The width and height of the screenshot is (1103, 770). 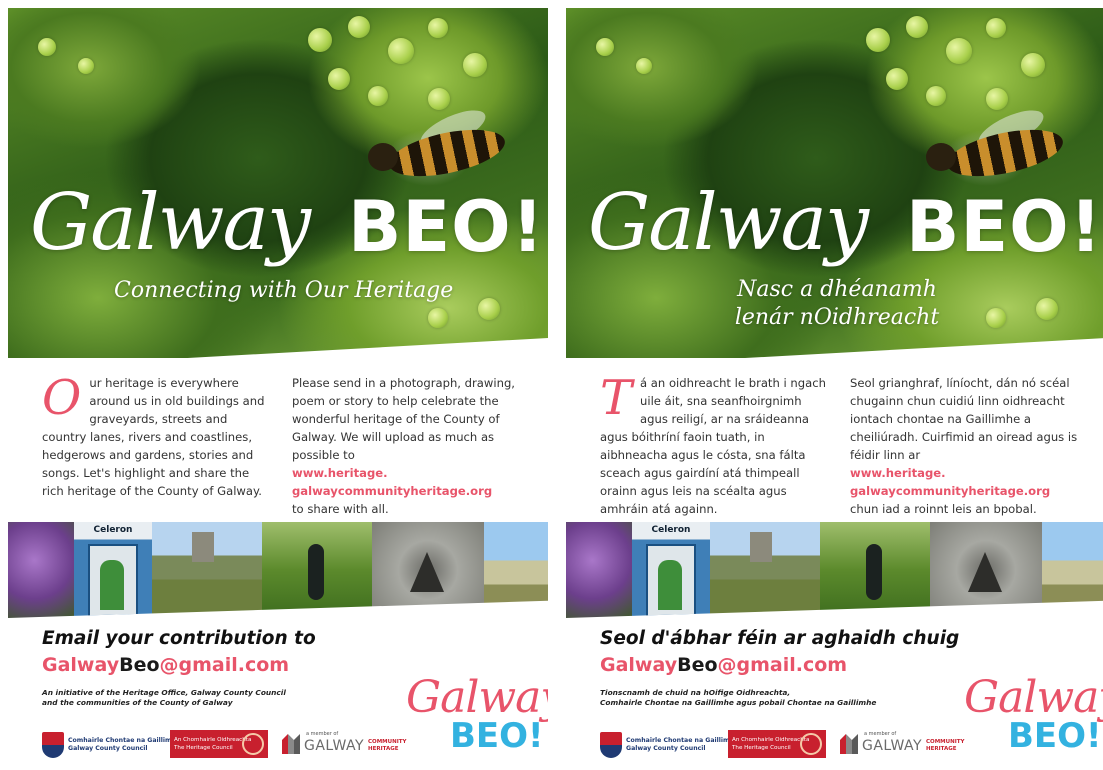 I want to click on email-heading: Email your contribution to, so click(x=179, y=638).